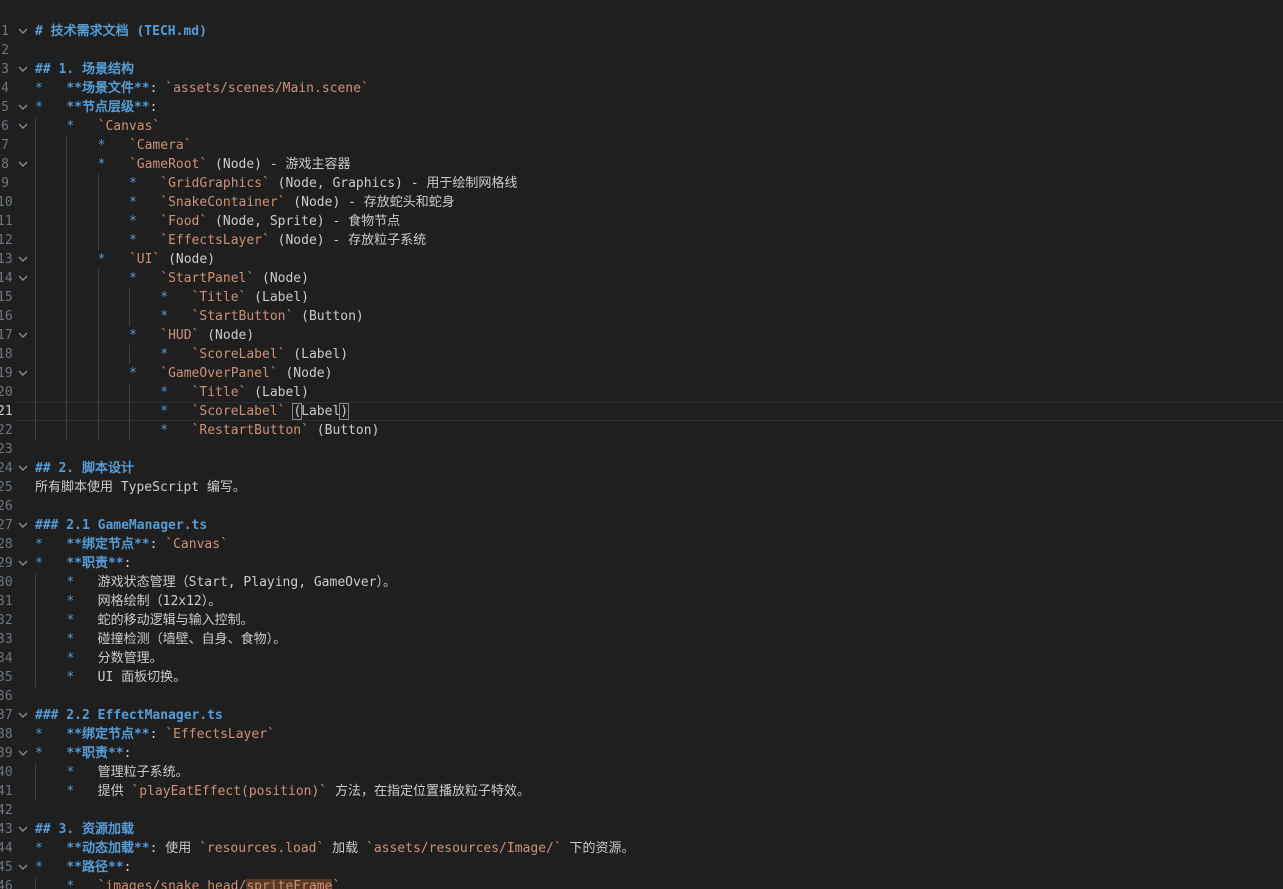  What do you see at coordinates (641, 145) in the screenshot?
I see `editor-line: 7 * `Camera`` at bounding box center [641, 145].